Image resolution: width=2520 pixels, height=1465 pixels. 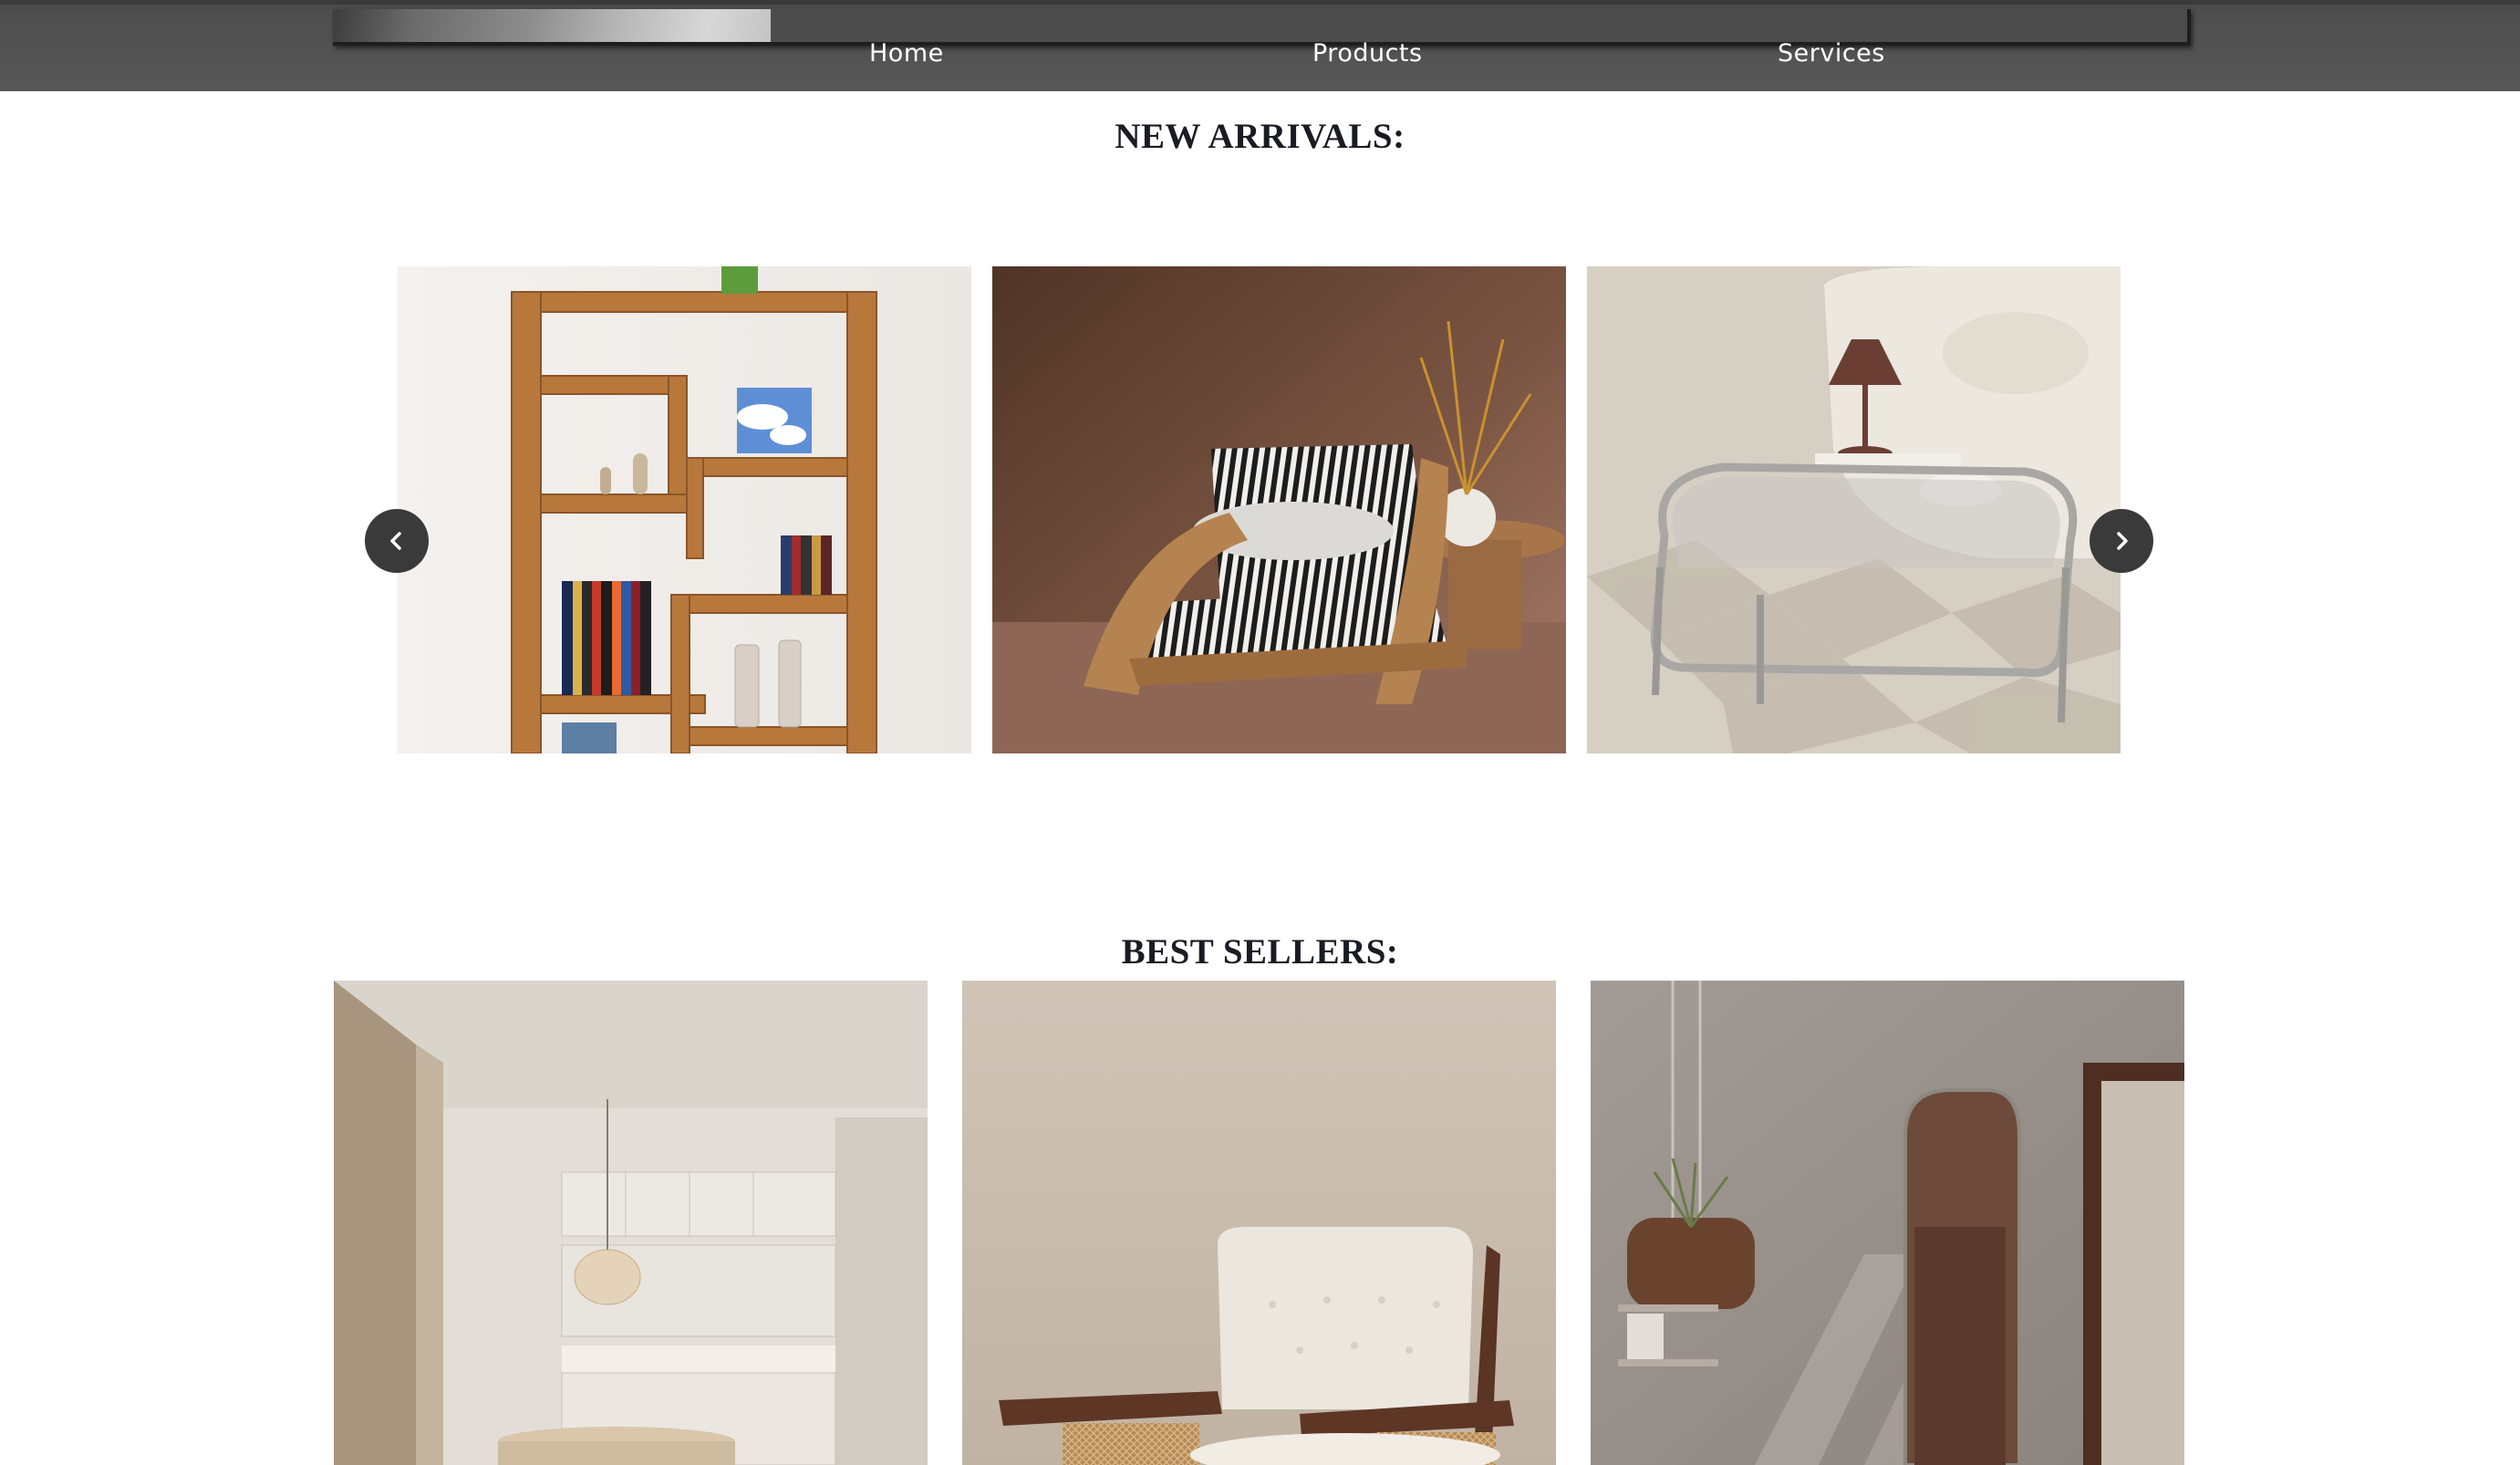 I want to click on best-seller-item-hallway, so click(x=1888, y=1223).